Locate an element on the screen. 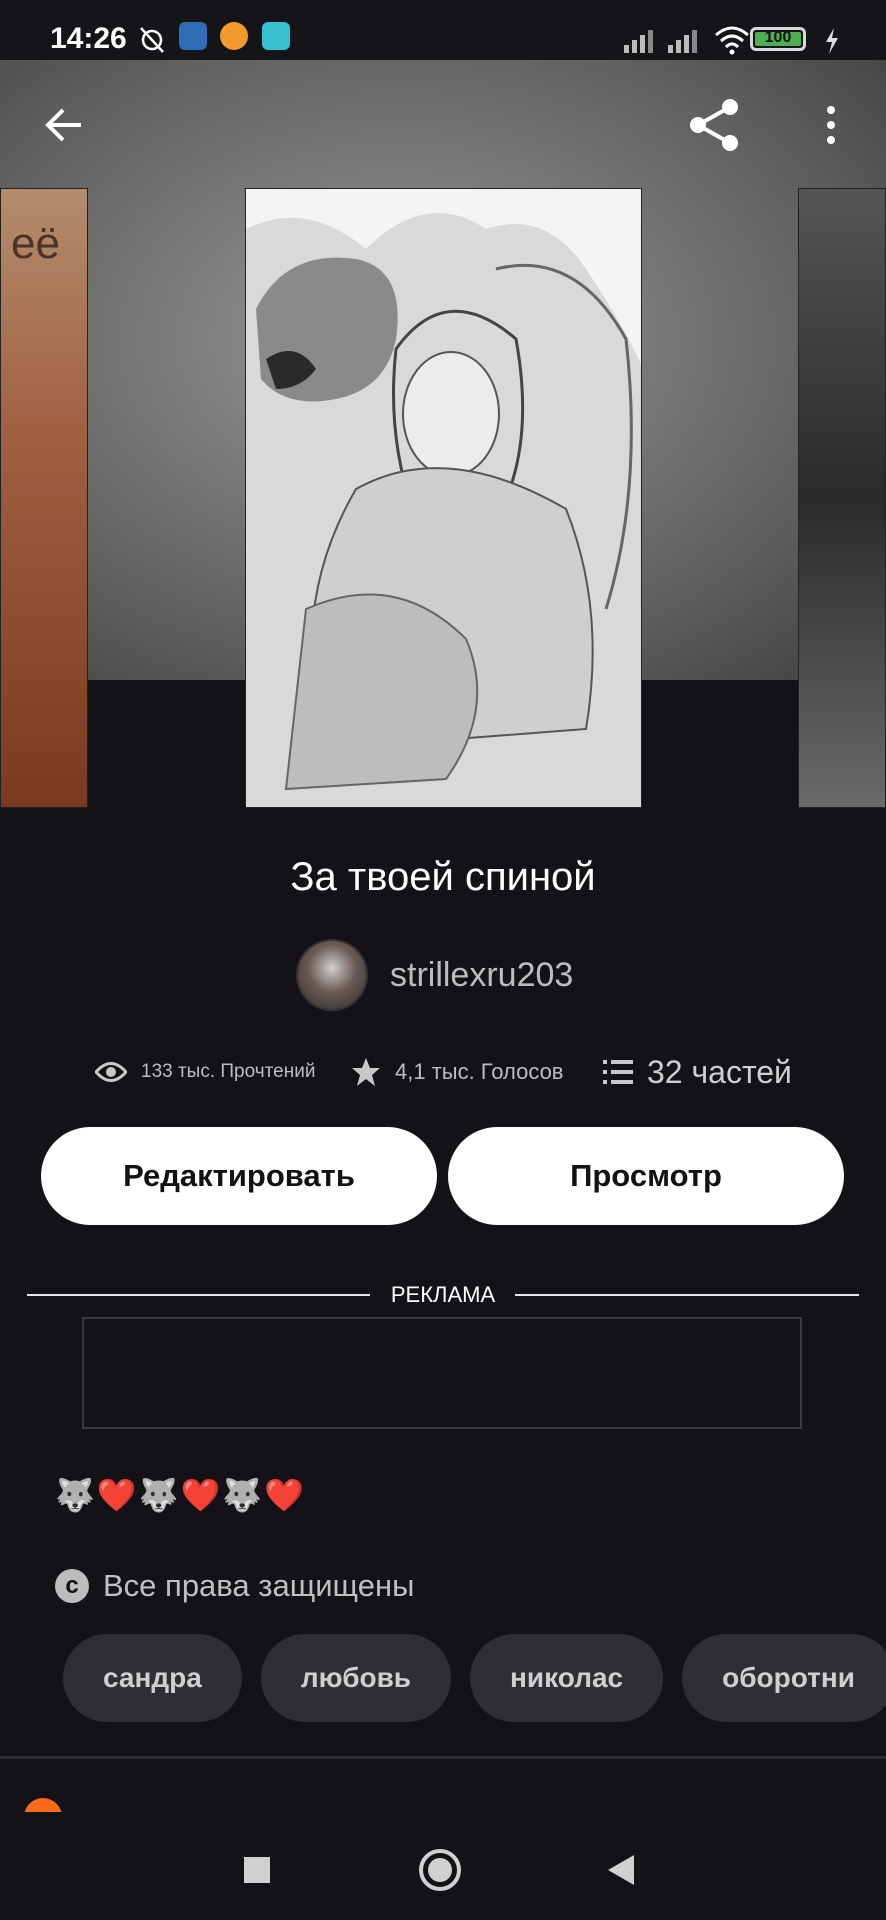 The image size is (886, 1920). battery-indicator: 100 is located at coordinates (778, 39).